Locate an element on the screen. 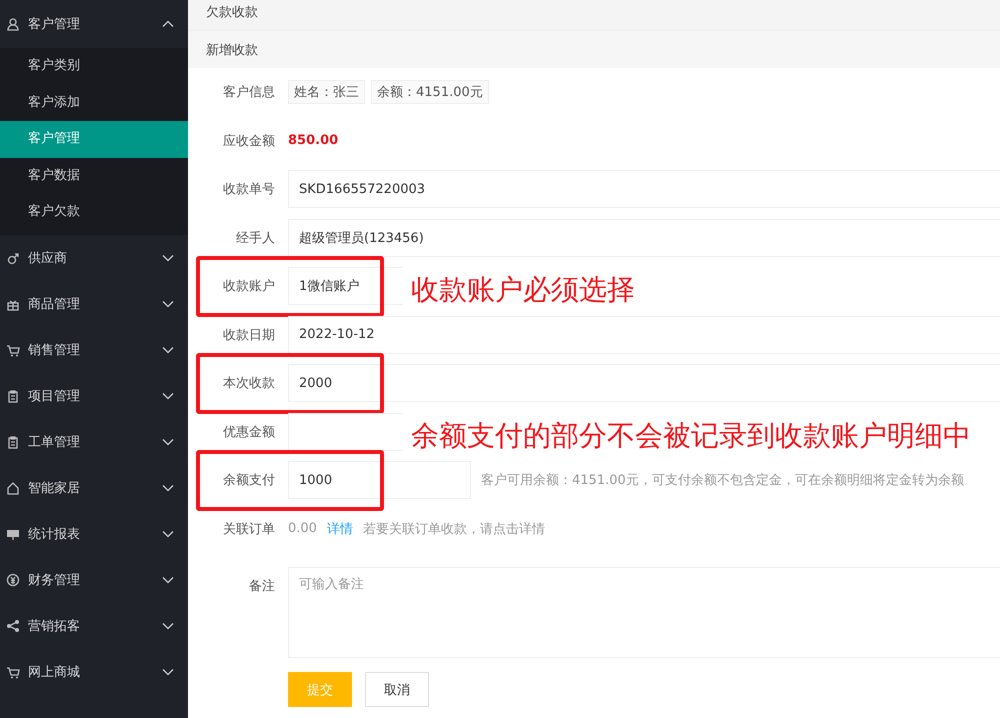 The height and width of the screenshot is (718, 1000). field-label: 关联订单 is located at coordinates (248, 529).